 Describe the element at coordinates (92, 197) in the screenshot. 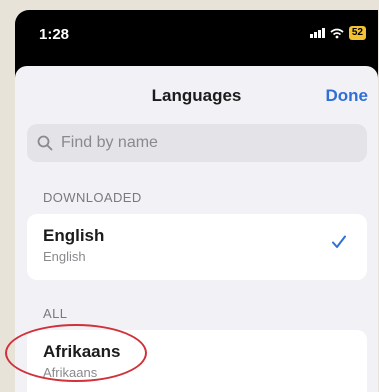

I see `section-header-downloaded: DOWNLOADED` at that location.